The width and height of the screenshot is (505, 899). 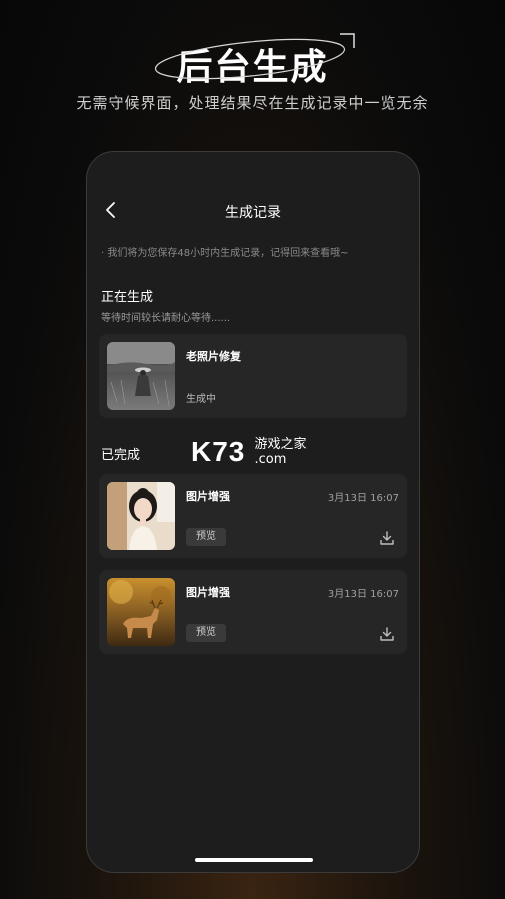 I want to click on watermark-cn: 游戏之家, so click(x=280, y=444).